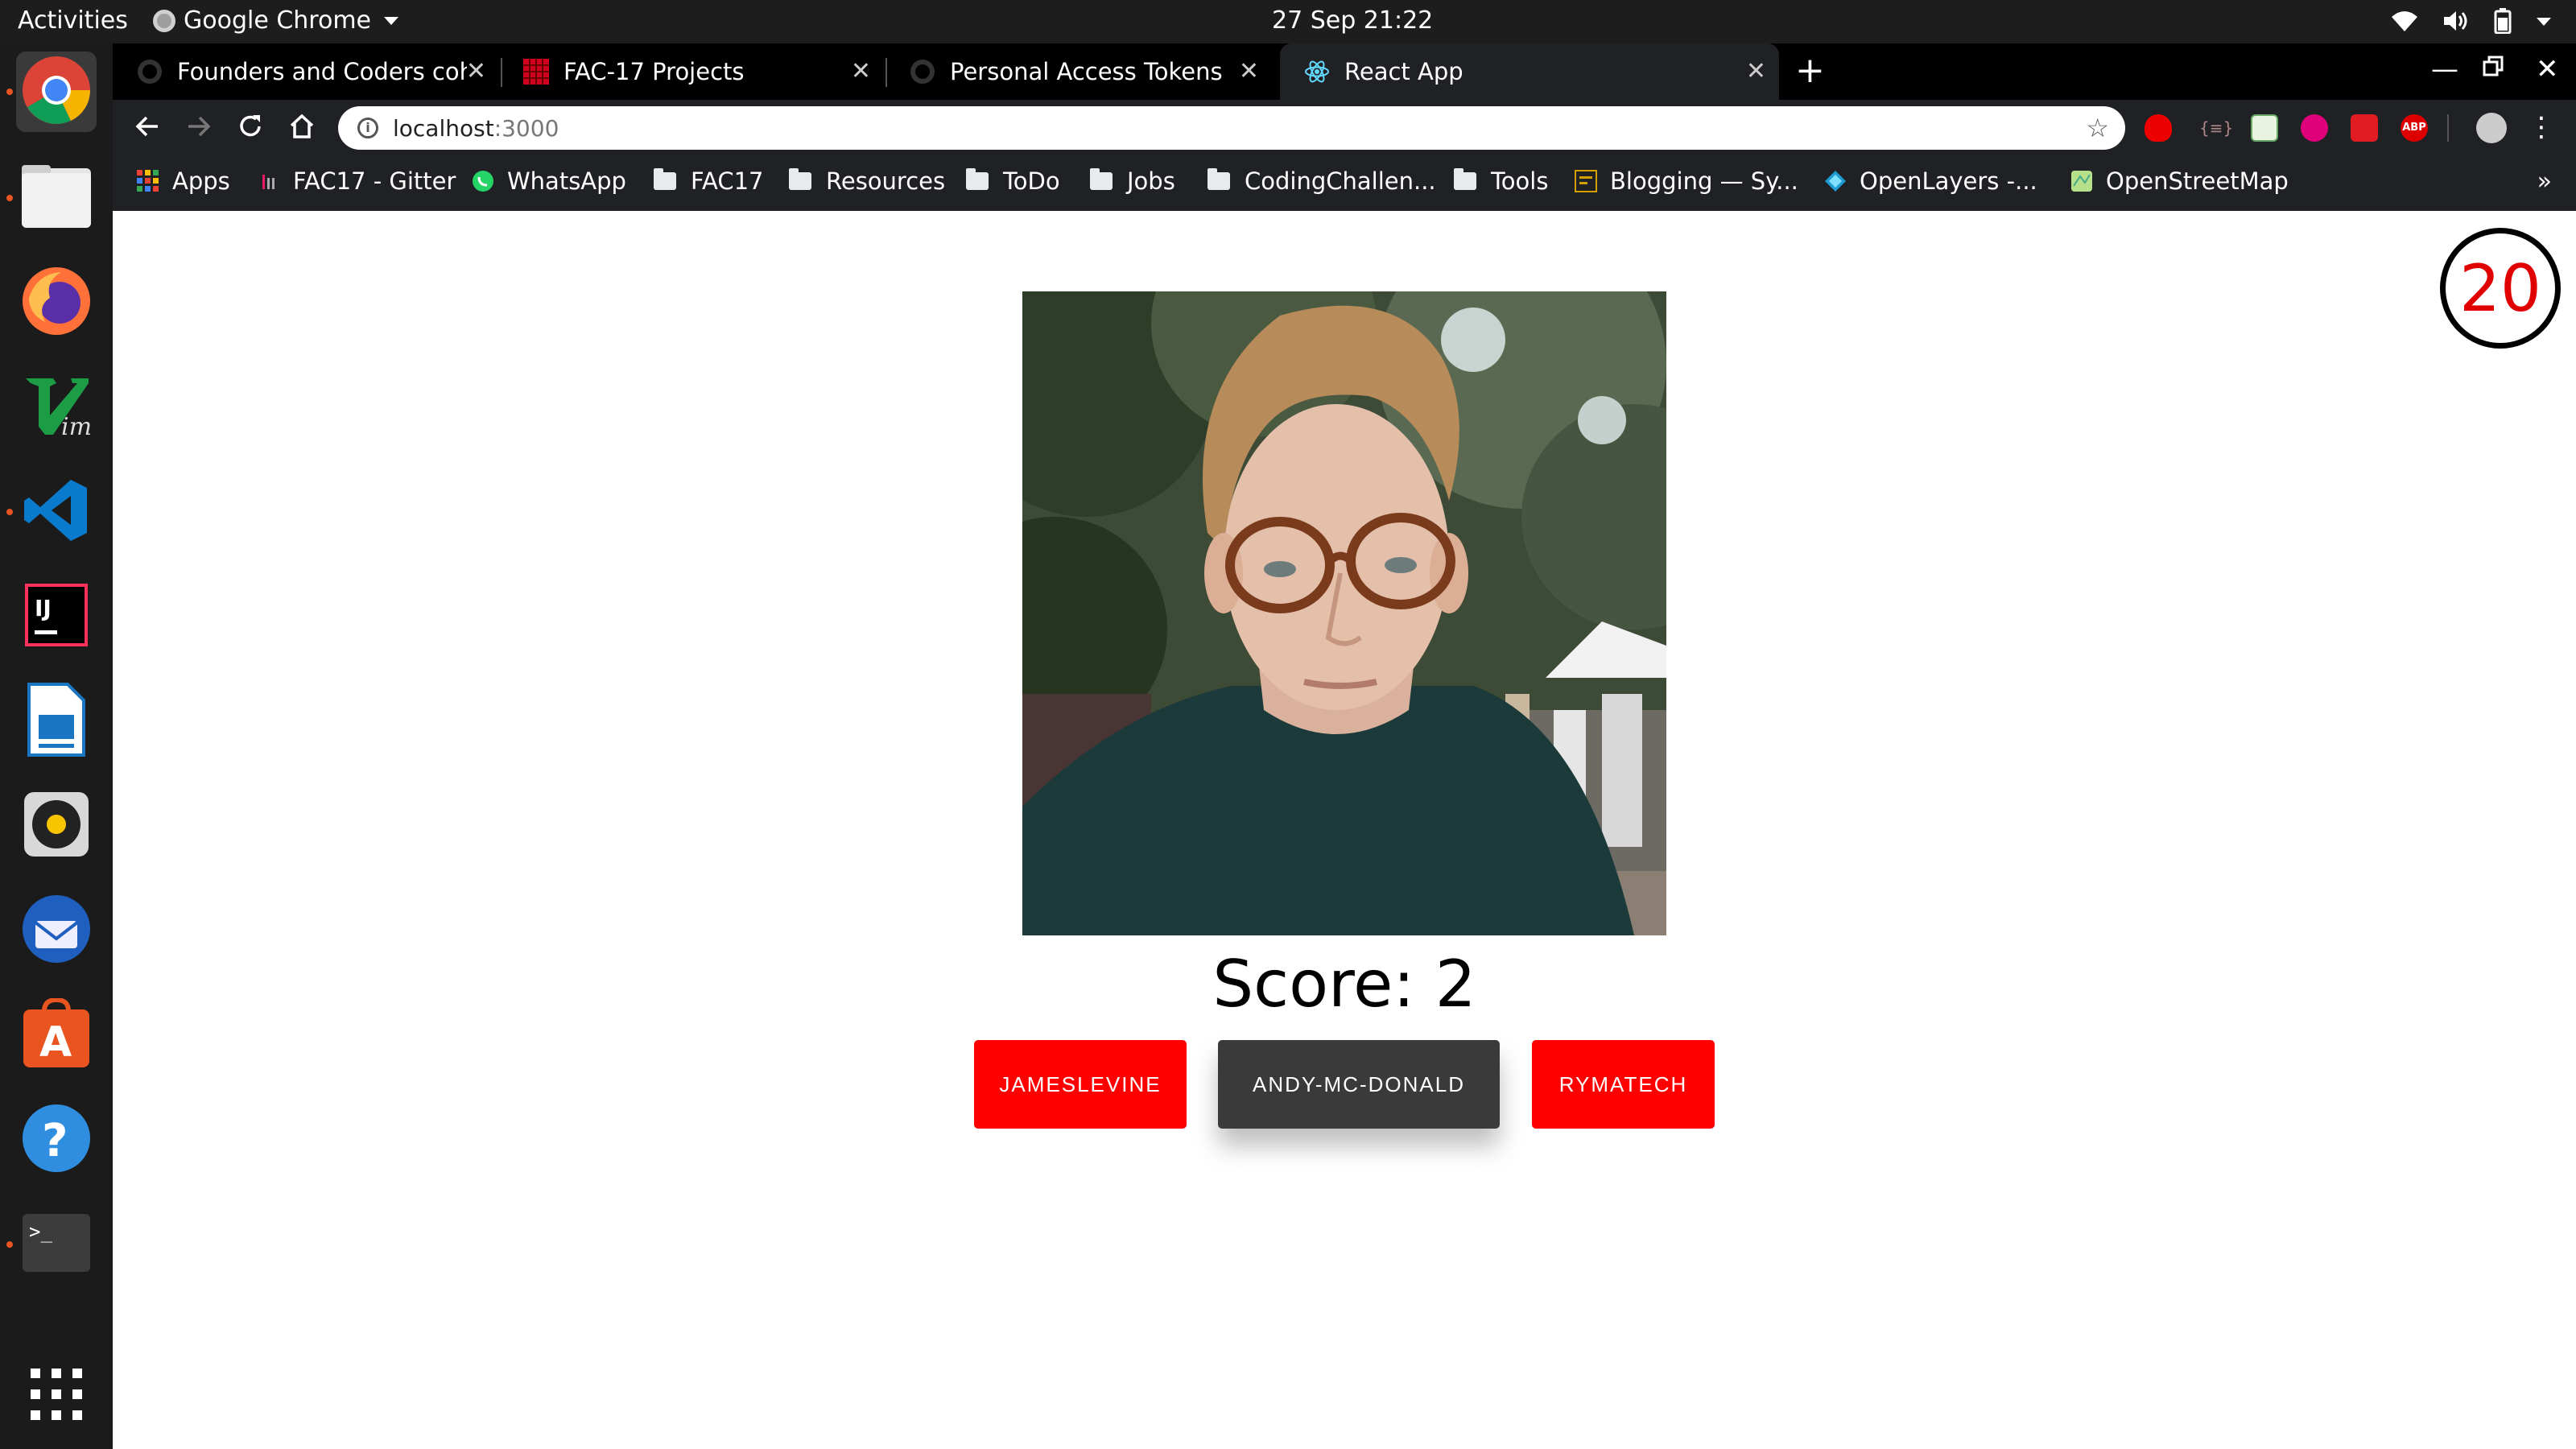 This screenshot has width=2576, height=1449. Describe the element at coordinates (1317, 72) in the screenshot. I see `react-icon` at that location.